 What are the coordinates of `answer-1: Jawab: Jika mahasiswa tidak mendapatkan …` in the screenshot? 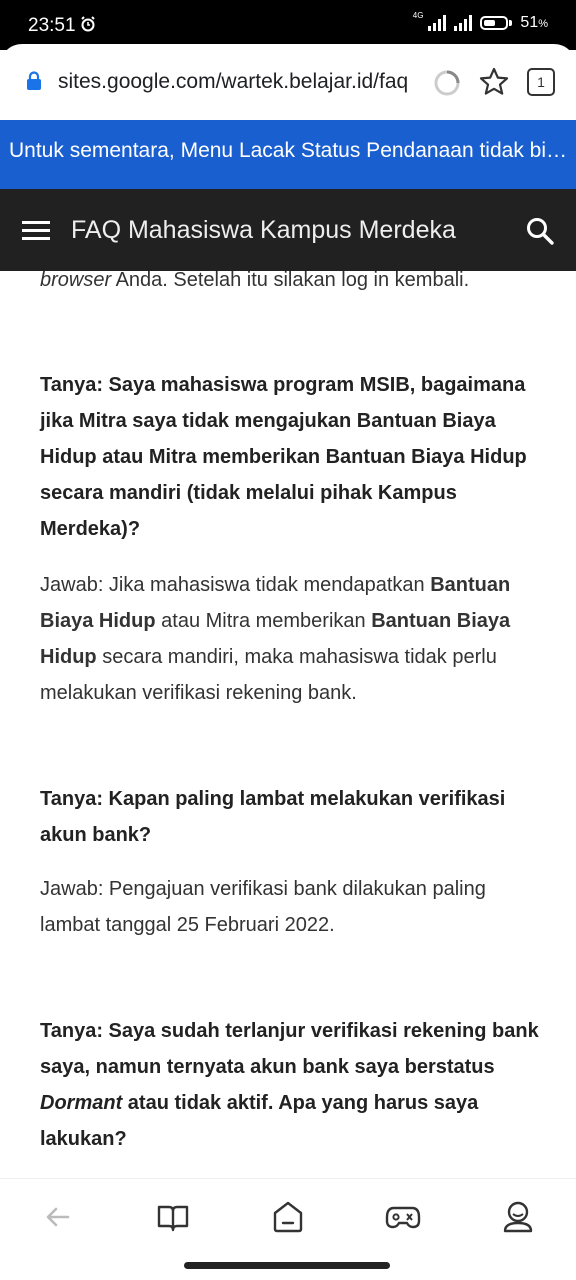 It's located at (290, 639).